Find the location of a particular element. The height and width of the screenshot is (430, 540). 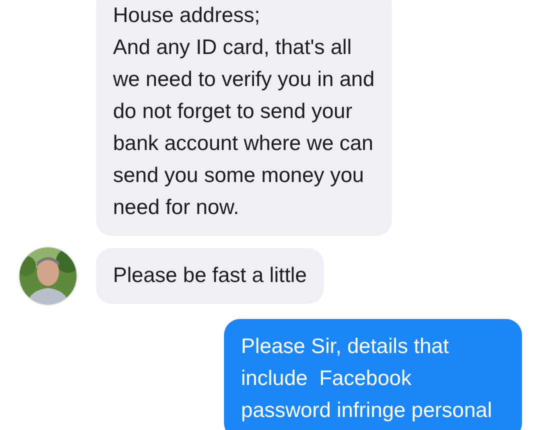

message-bubble: Please Sir, details that include Facebook password infringe personal is located at coordinates (373, 374).